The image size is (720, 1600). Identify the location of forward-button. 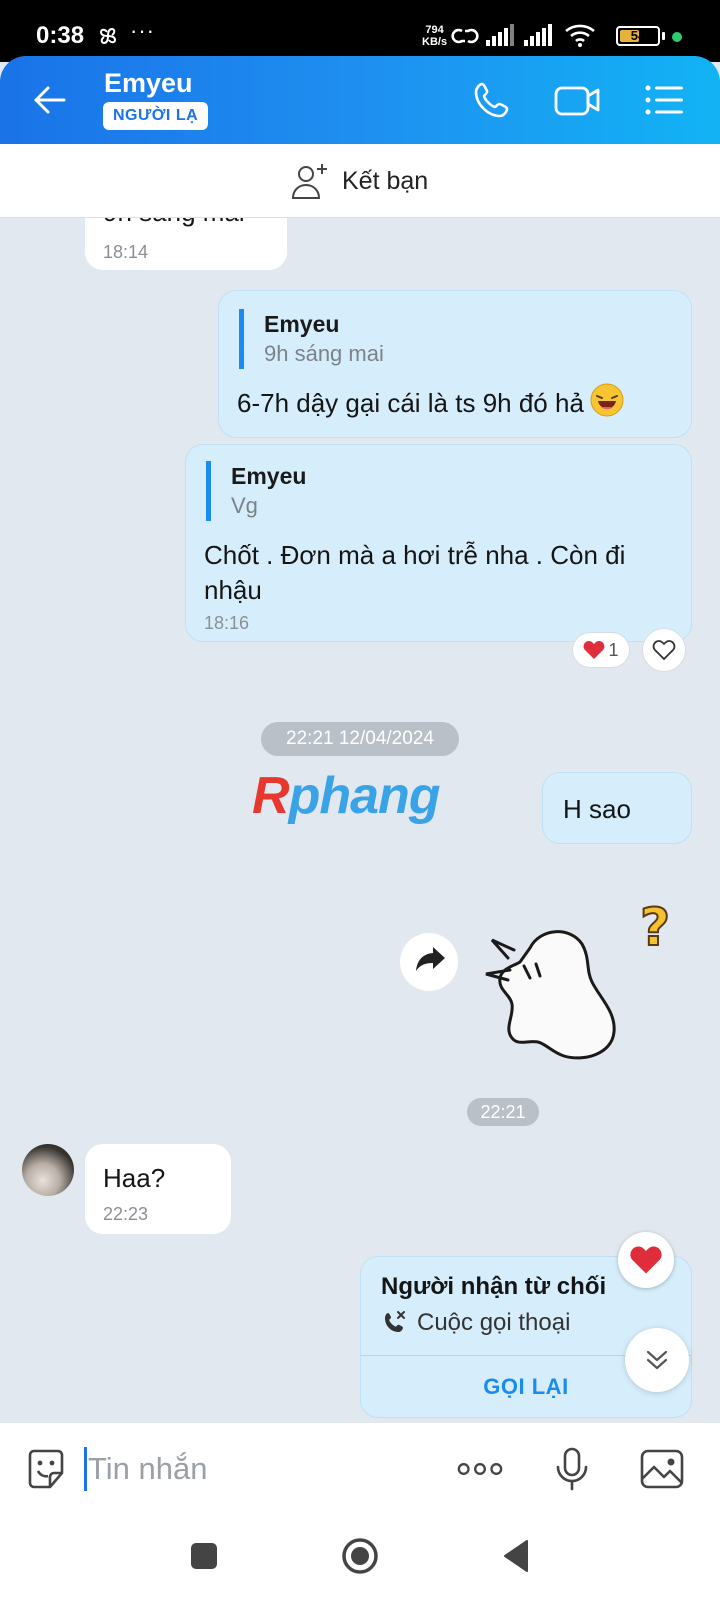
(429, 962).